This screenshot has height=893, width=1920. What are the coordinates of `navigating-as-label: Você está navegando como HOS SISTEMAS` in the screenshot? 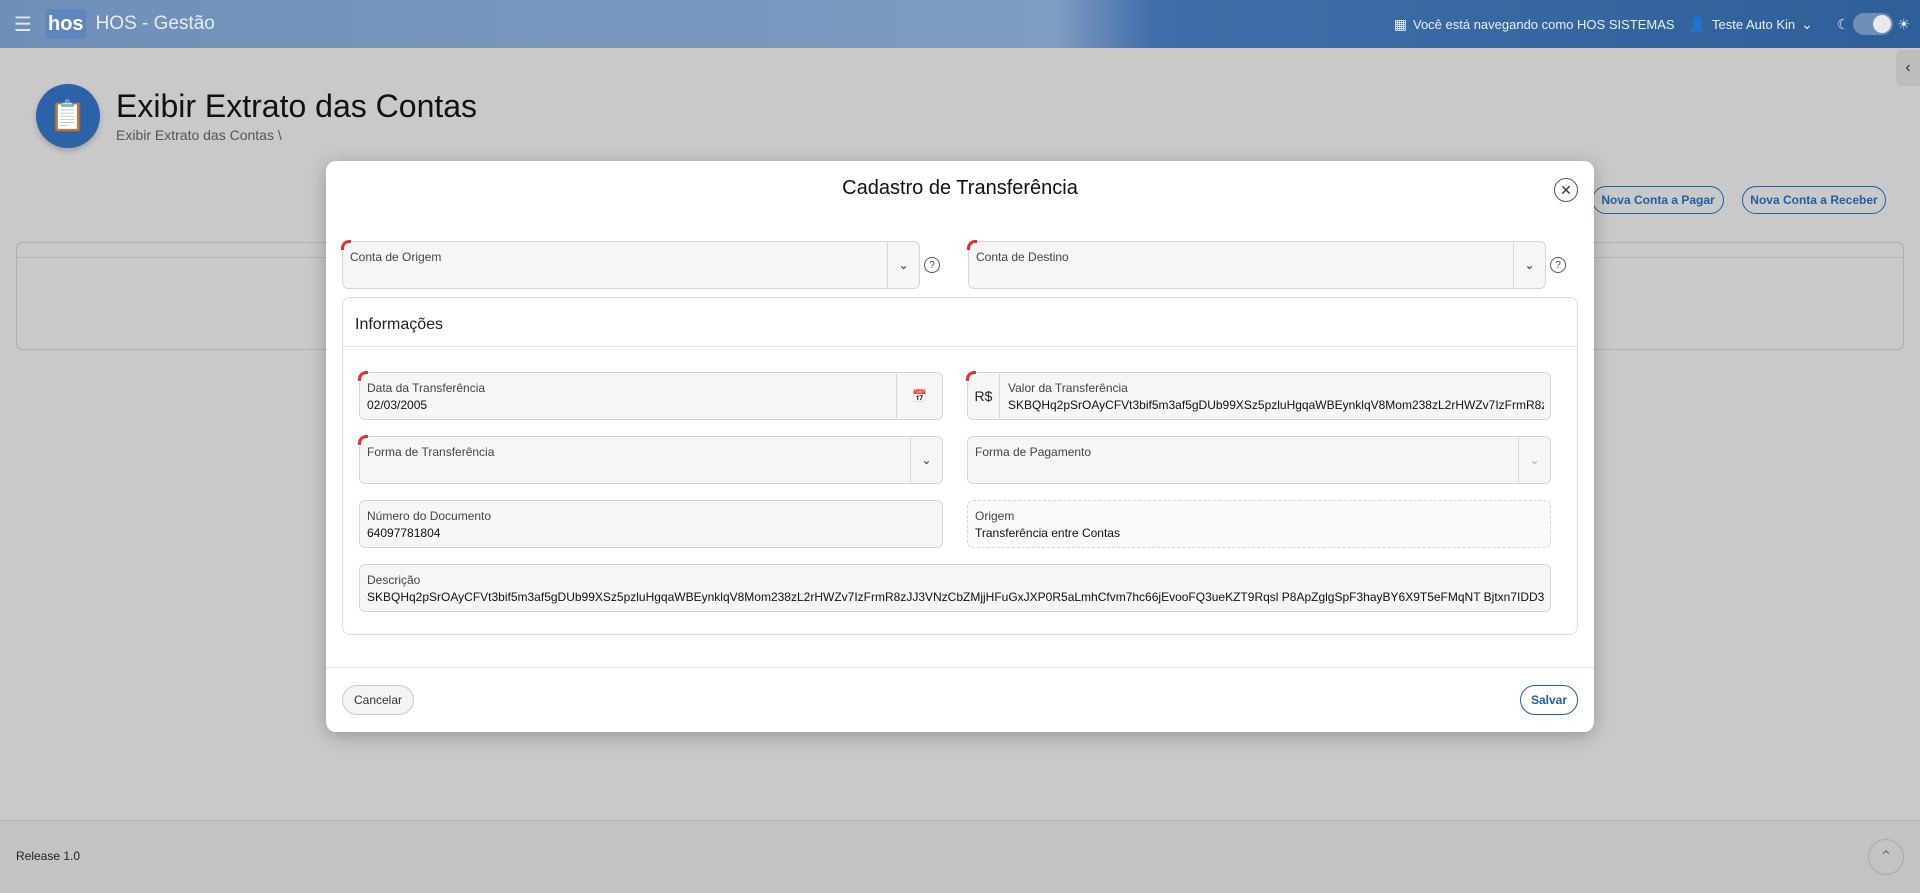 It's located at (1543, 24).